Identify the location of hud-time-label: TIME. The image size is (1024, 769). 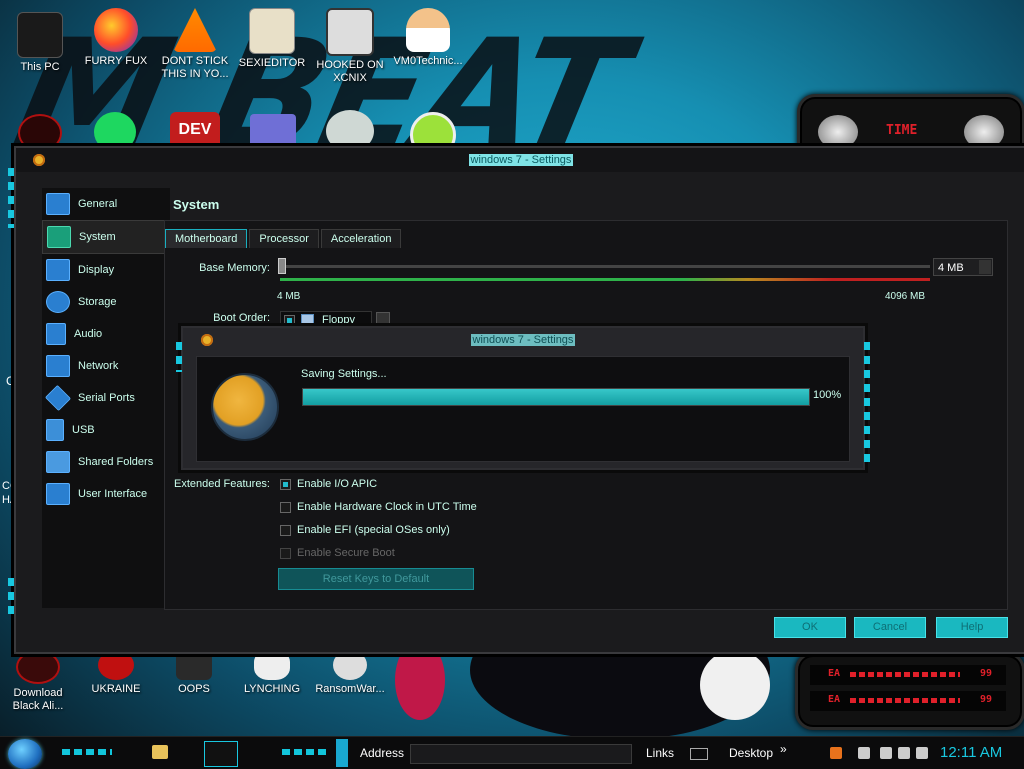
(902, 130).